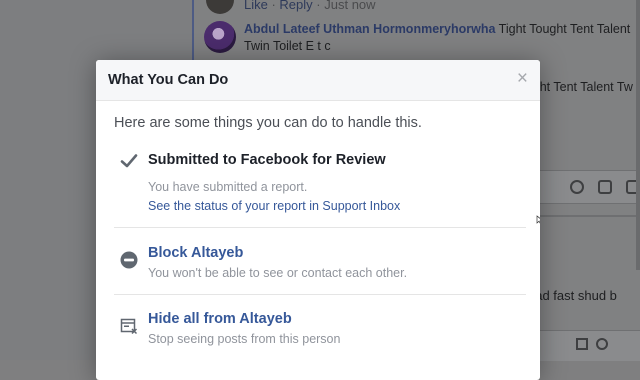 Image resolution: width=640 pixels, height=380 pixels. What do you see at coordinates (638, 135) in the screenshot?
I see `scrollbar` at bounding box center [638, 135].